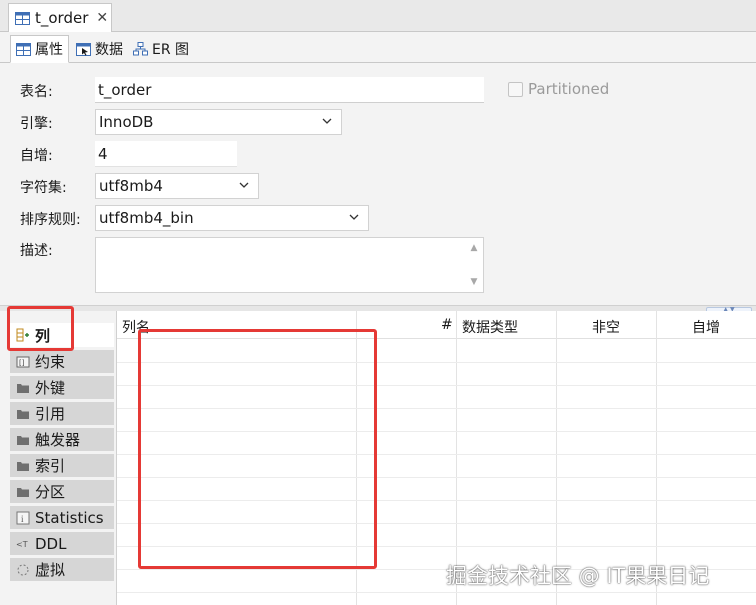  Describe the element at coordinates (146, 218) in the screenshot. I see `collation-value: utf8mb4_bin` at that location.